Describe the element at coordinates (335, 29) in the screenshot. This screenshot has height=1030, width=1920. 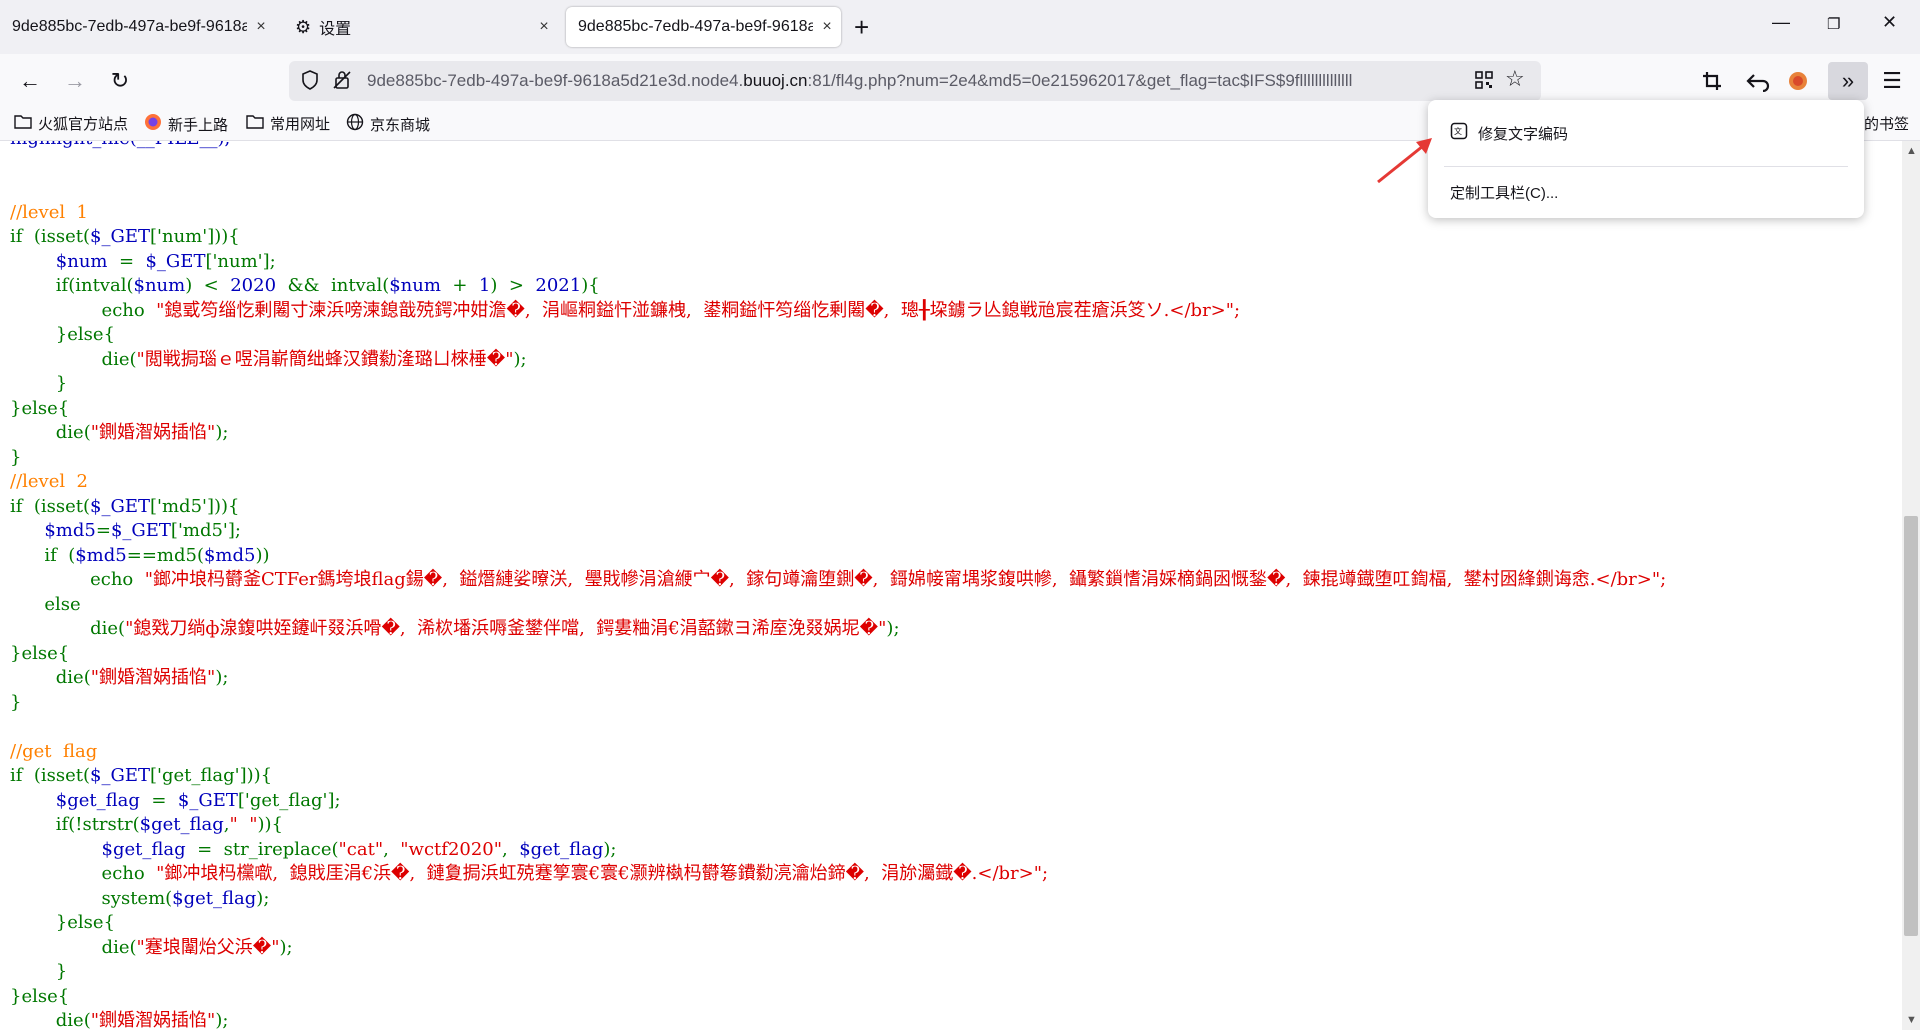
I see `tab-title: 设置` at that location.